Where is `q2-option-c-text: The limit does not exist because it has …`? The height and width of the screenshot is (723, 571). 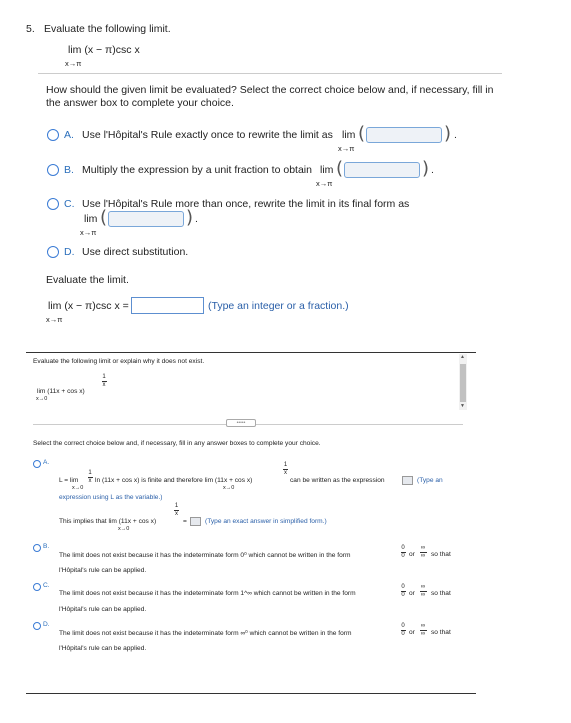 q2-option-c-text: The limit does not exist because it has … is located at coordinates (207, 593).